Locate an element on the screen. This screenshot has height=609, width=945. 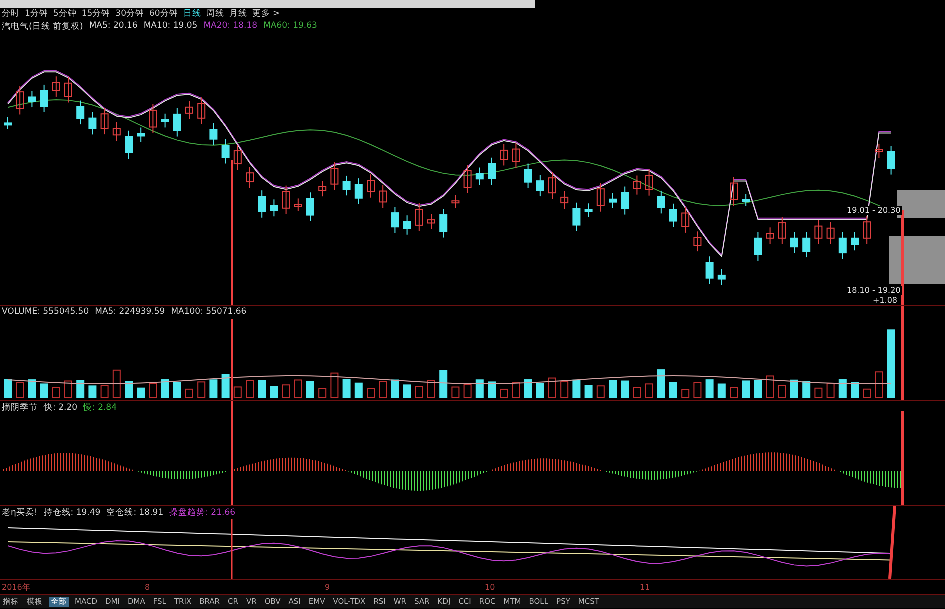
ma-legend: MA5: 20.16 is located at coordinates (113, 27).